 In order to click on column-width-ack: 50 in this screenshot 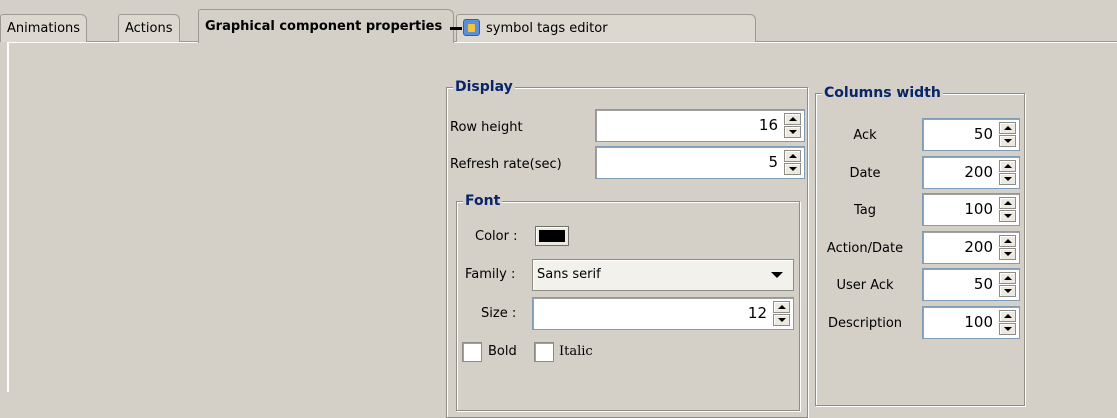, I will do `click(971, 134)`.